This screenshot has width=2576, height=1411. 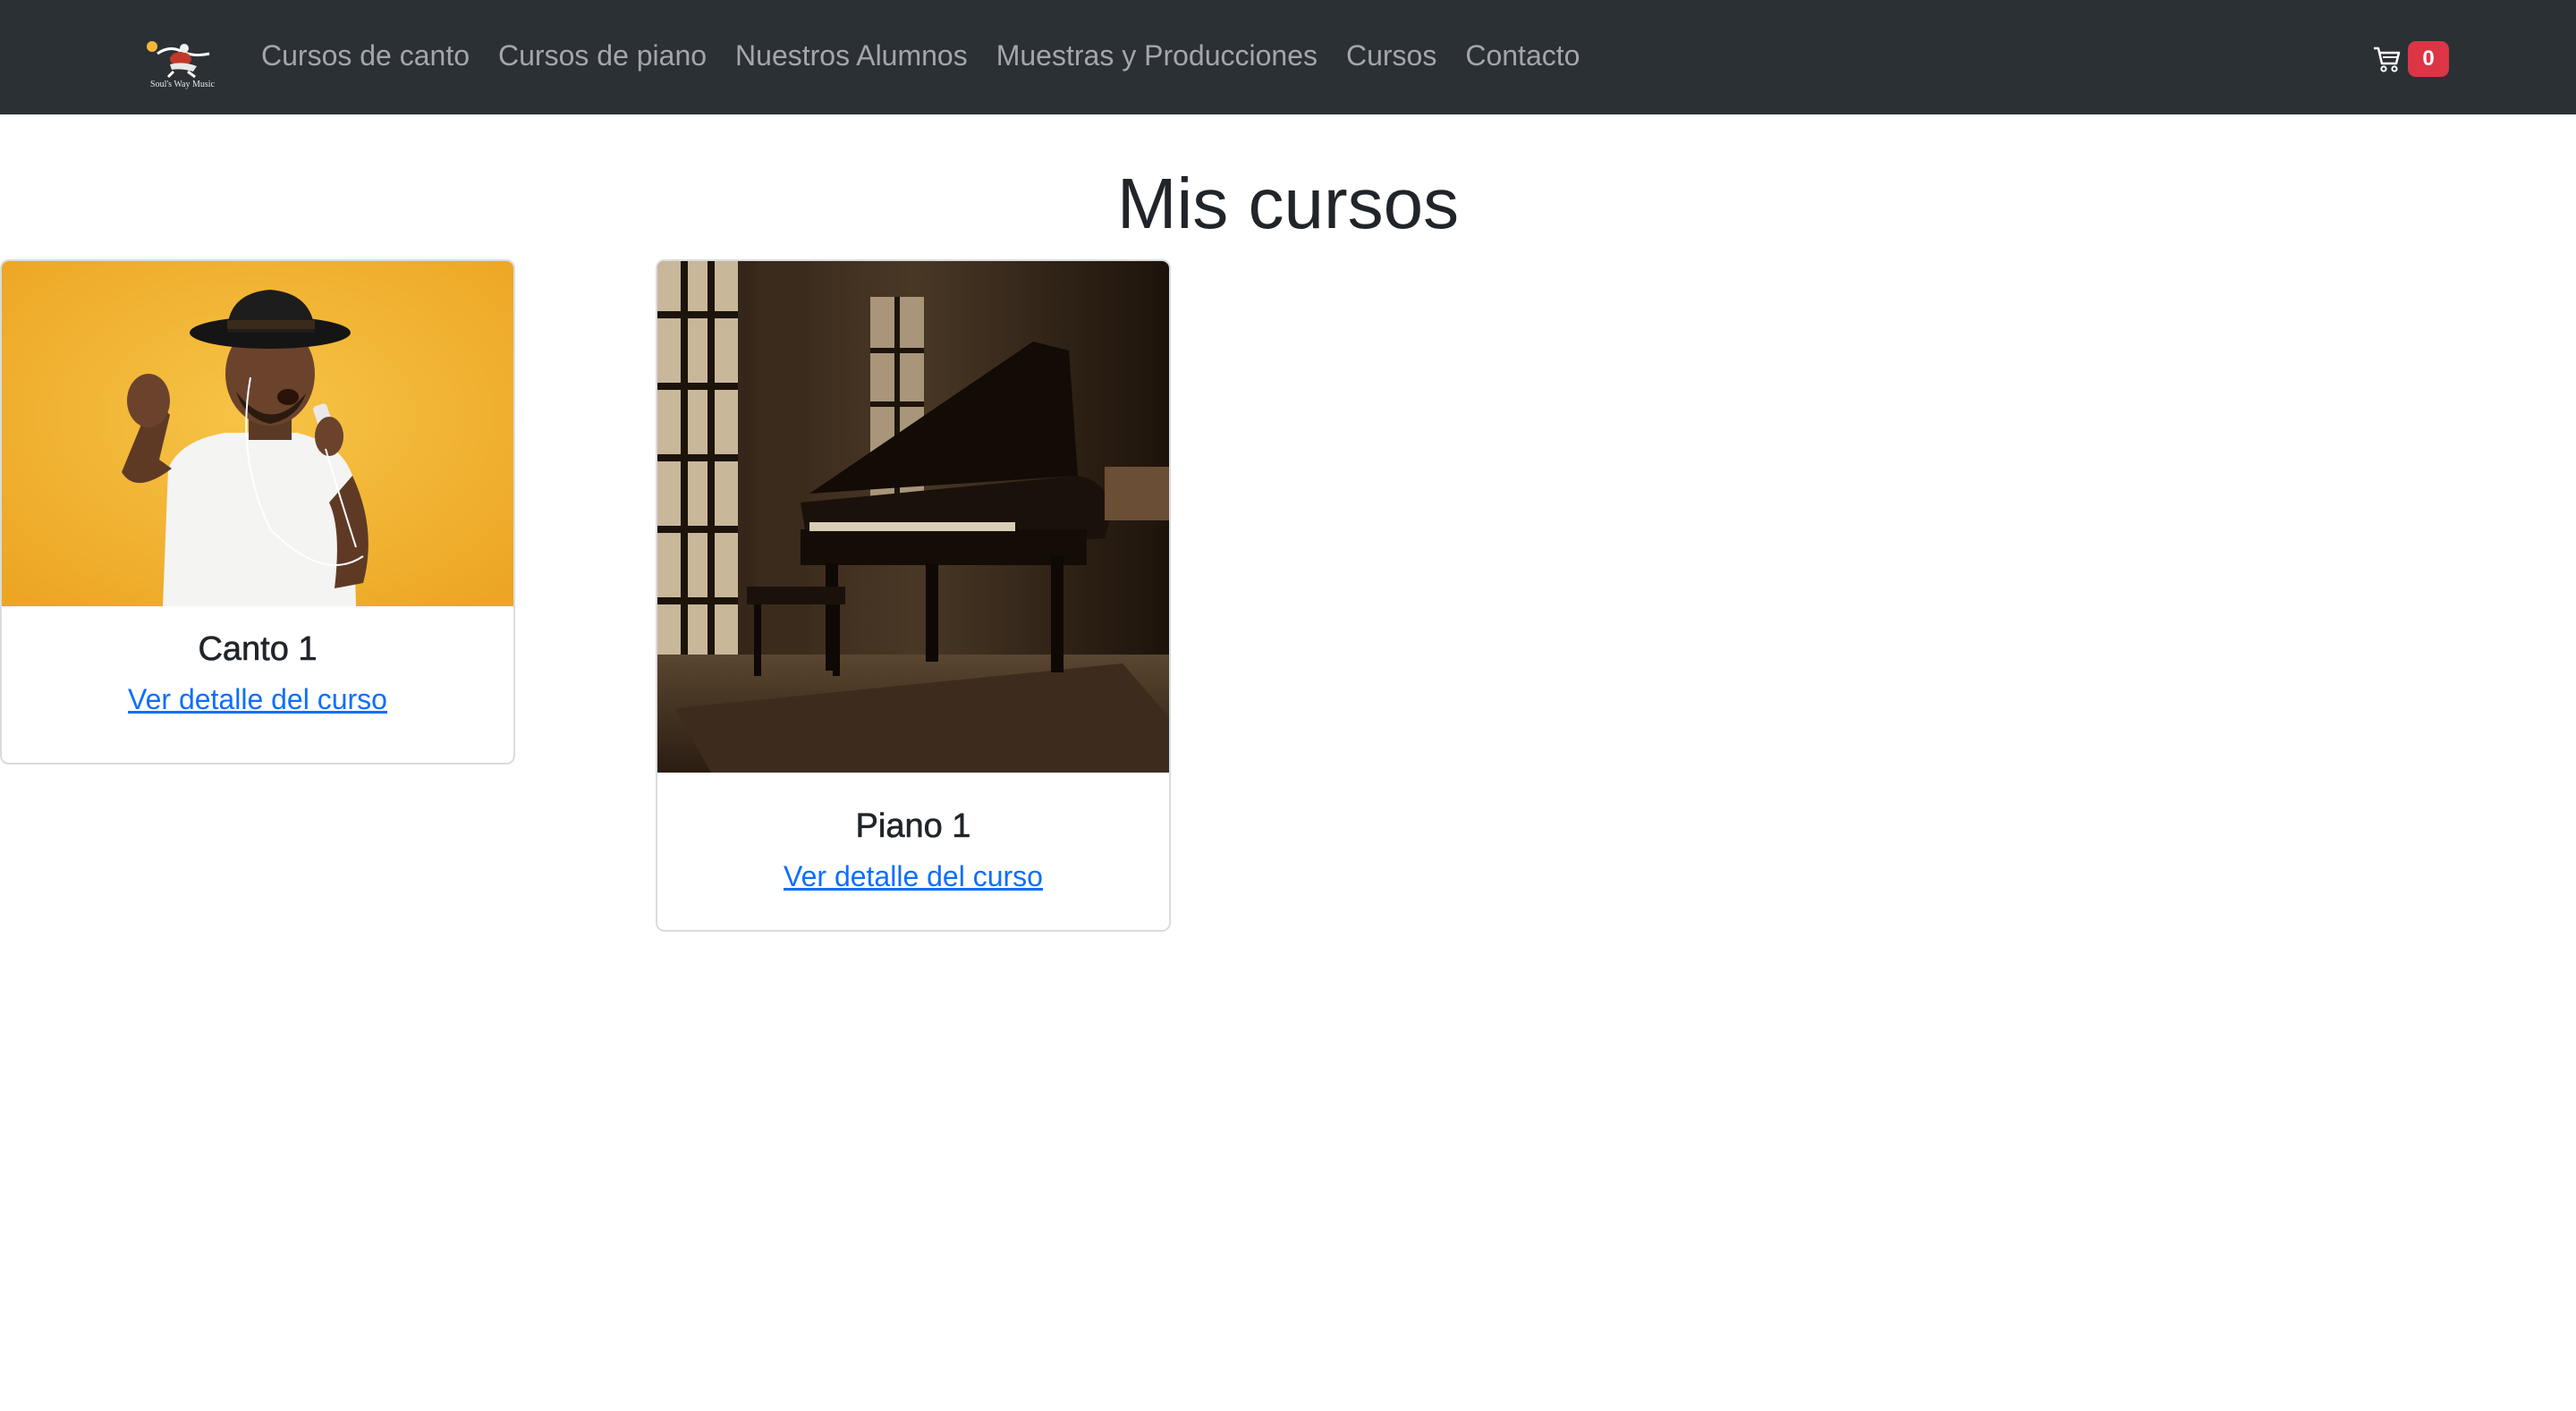 What do you see at coordinates (851, 55) in the screenshot?
I see `nav-link-nuestros-alumnos: Nuestros Alumnos` at bounding box center [851, 55].